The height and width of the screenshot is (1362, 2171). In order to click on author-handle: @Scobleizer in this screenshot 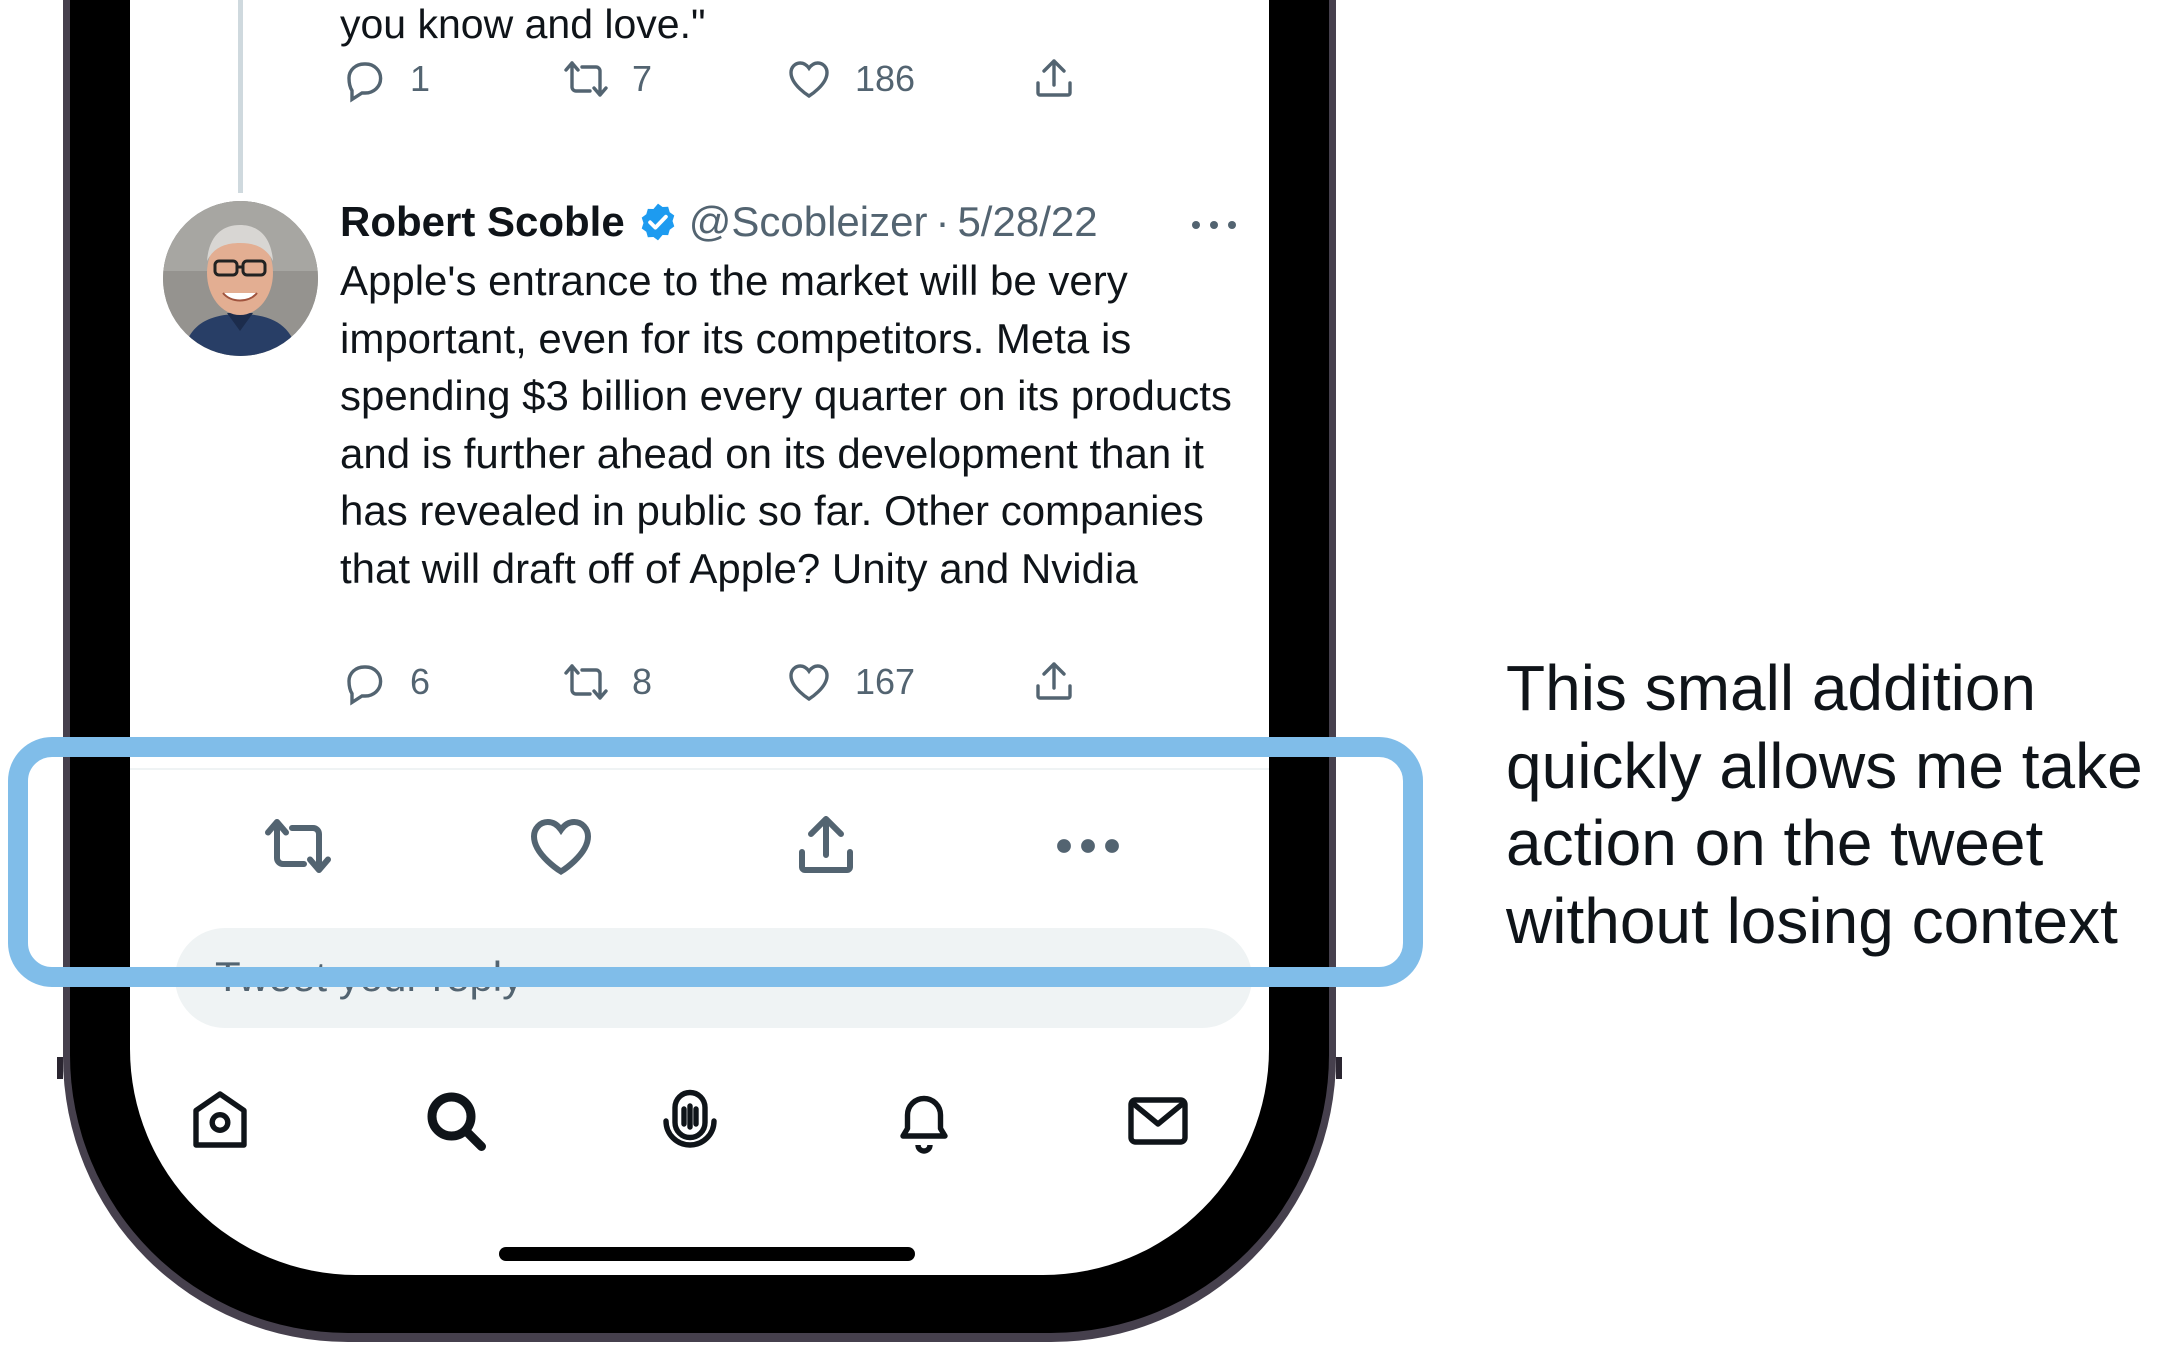, I will do `click(808, 222)`.